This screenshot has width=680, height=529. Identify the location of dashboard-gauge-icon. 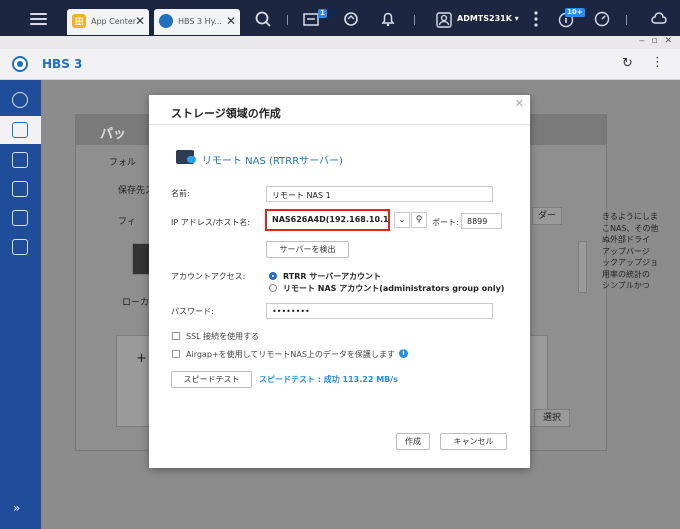
(602, 19).